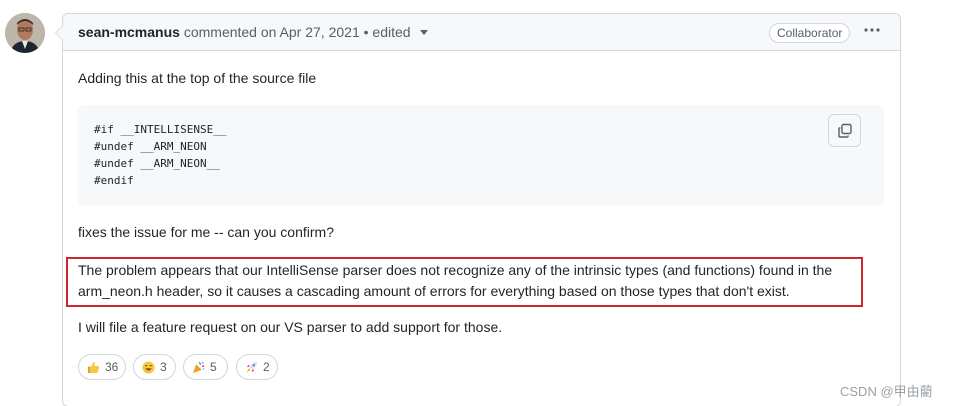  Describe the element at coordinates (886, 391) in the screenshot. I see `watermark: CSDN @甲由藺` at that location.